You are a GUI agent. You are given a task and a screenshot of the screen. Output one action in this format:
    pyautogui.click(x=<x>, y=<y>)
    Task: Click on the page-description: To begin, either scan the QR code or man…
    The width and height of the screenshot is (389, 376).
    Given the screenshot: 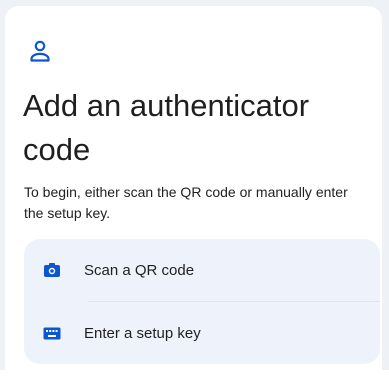 What is the action you would take?
    pyautogui.click(x=186, y=202)
    